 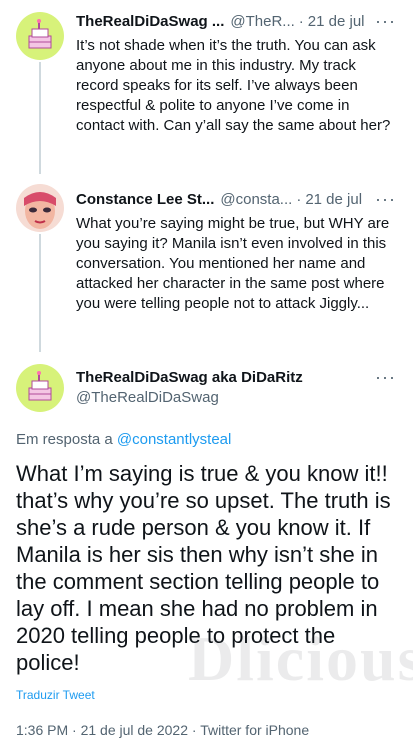 I want to click on author-handle: @TheRealDiDaSwag, so click(x=147, y=398).